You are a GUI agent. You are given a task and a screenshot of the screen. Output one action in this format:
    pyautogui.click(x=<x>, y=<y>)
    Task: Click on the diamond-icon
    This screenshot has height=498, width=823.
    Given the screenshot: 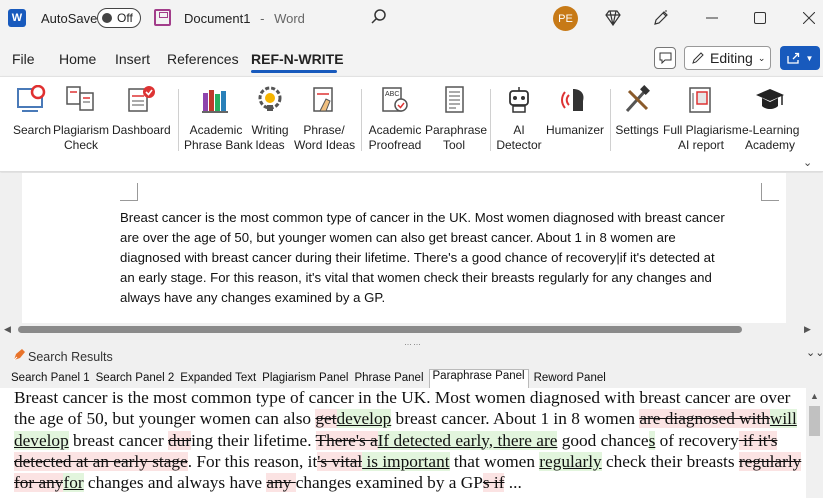 What is the action you would take?
    pyautogui.click(x=613, y=18)
    